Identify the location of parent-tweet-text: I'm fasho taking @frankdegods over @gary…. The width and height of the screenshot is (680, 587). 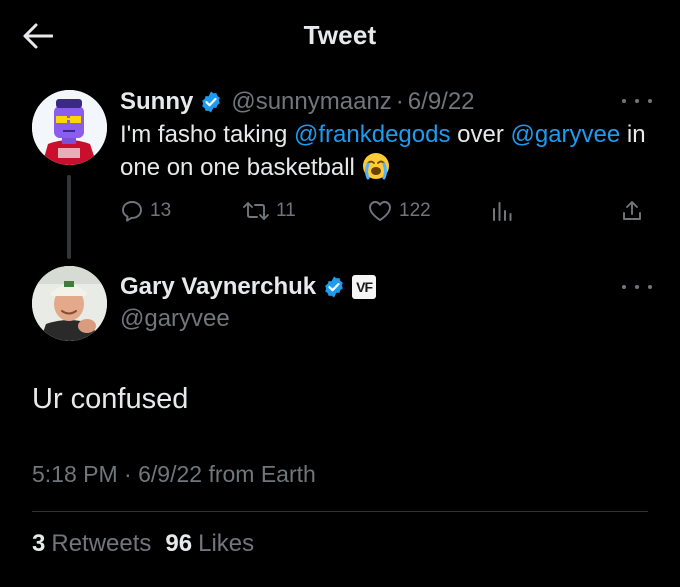
(390, 154).